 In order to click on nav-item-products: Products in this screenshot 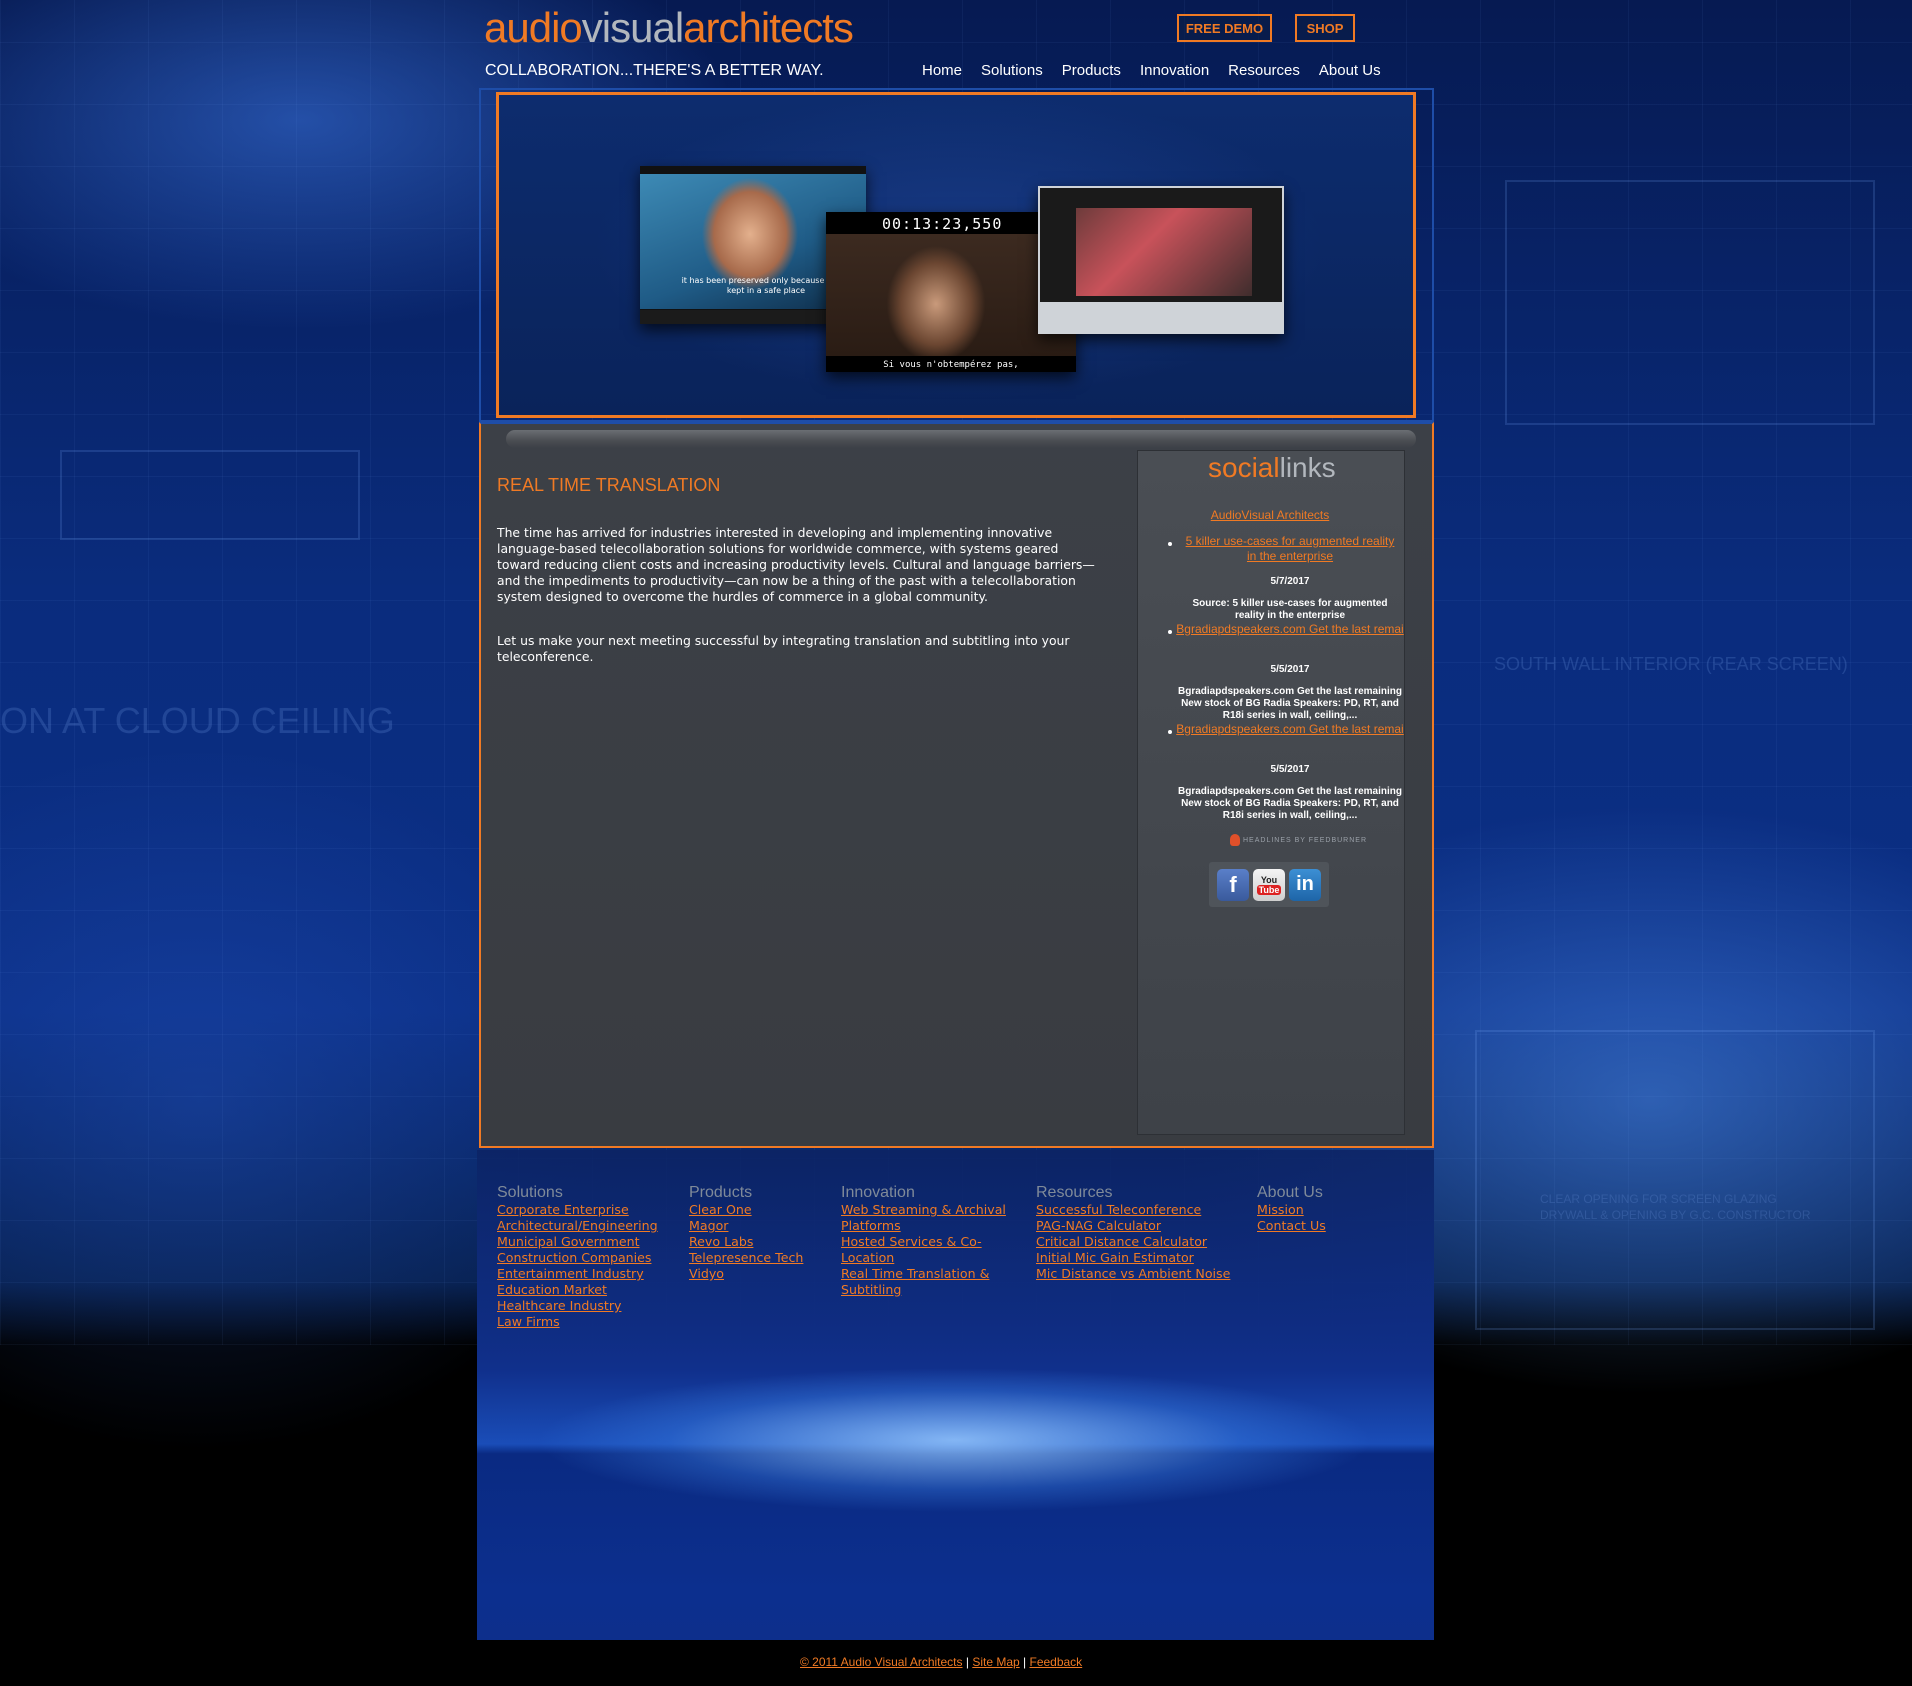, I will do `click(1091, 70)`.